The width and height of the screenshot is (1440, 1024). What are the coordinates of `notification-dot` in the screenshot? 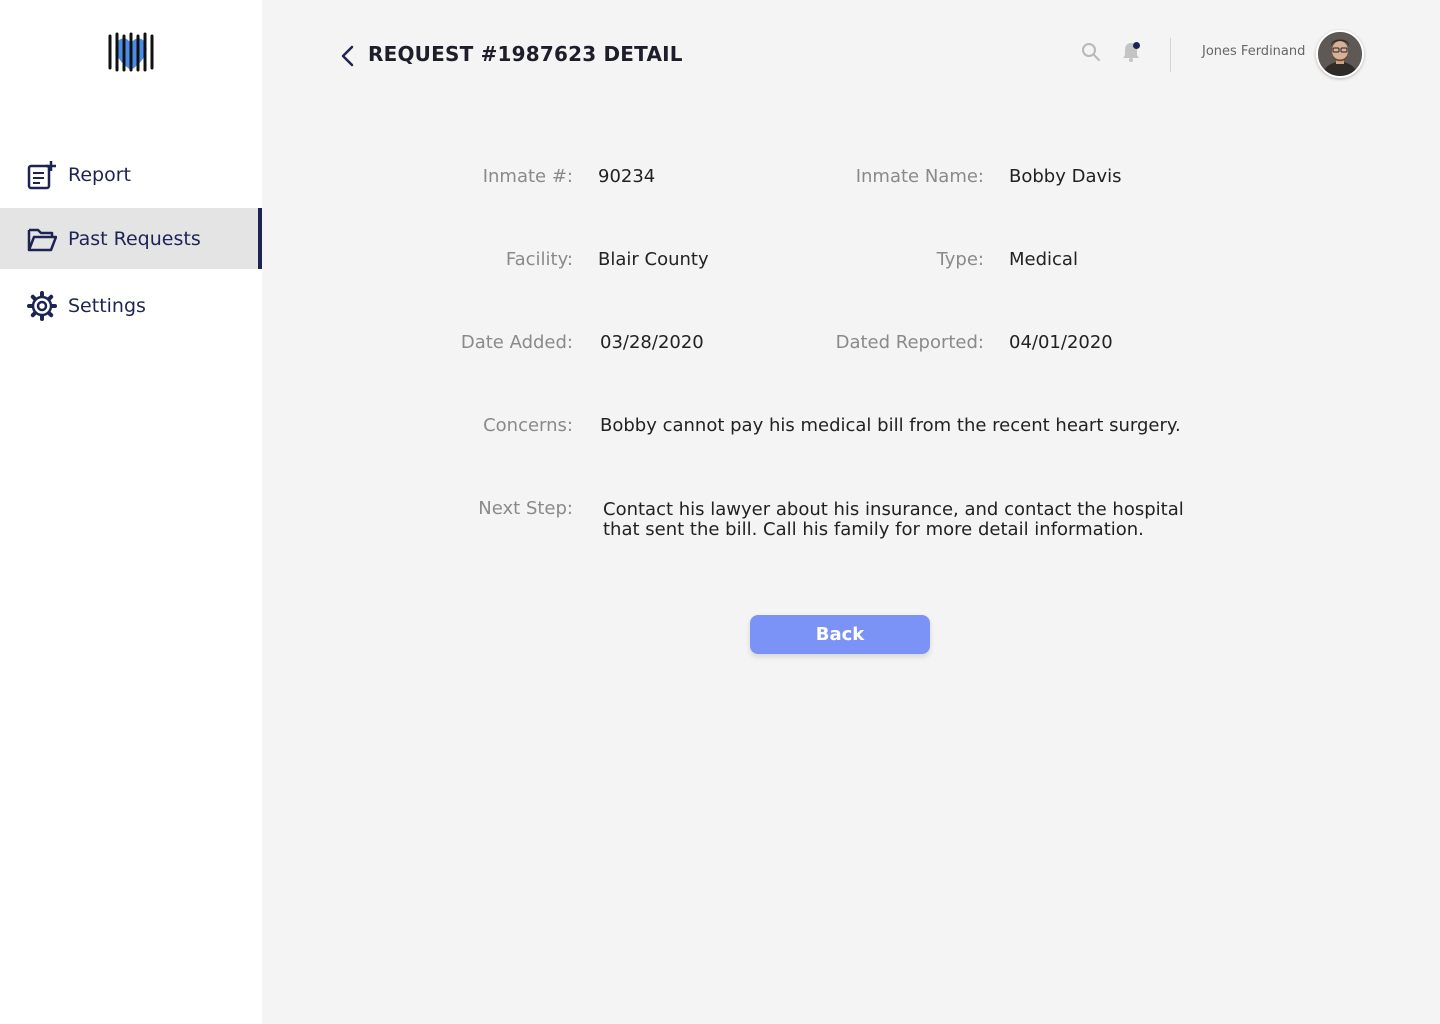 It's located at (1136, 45).